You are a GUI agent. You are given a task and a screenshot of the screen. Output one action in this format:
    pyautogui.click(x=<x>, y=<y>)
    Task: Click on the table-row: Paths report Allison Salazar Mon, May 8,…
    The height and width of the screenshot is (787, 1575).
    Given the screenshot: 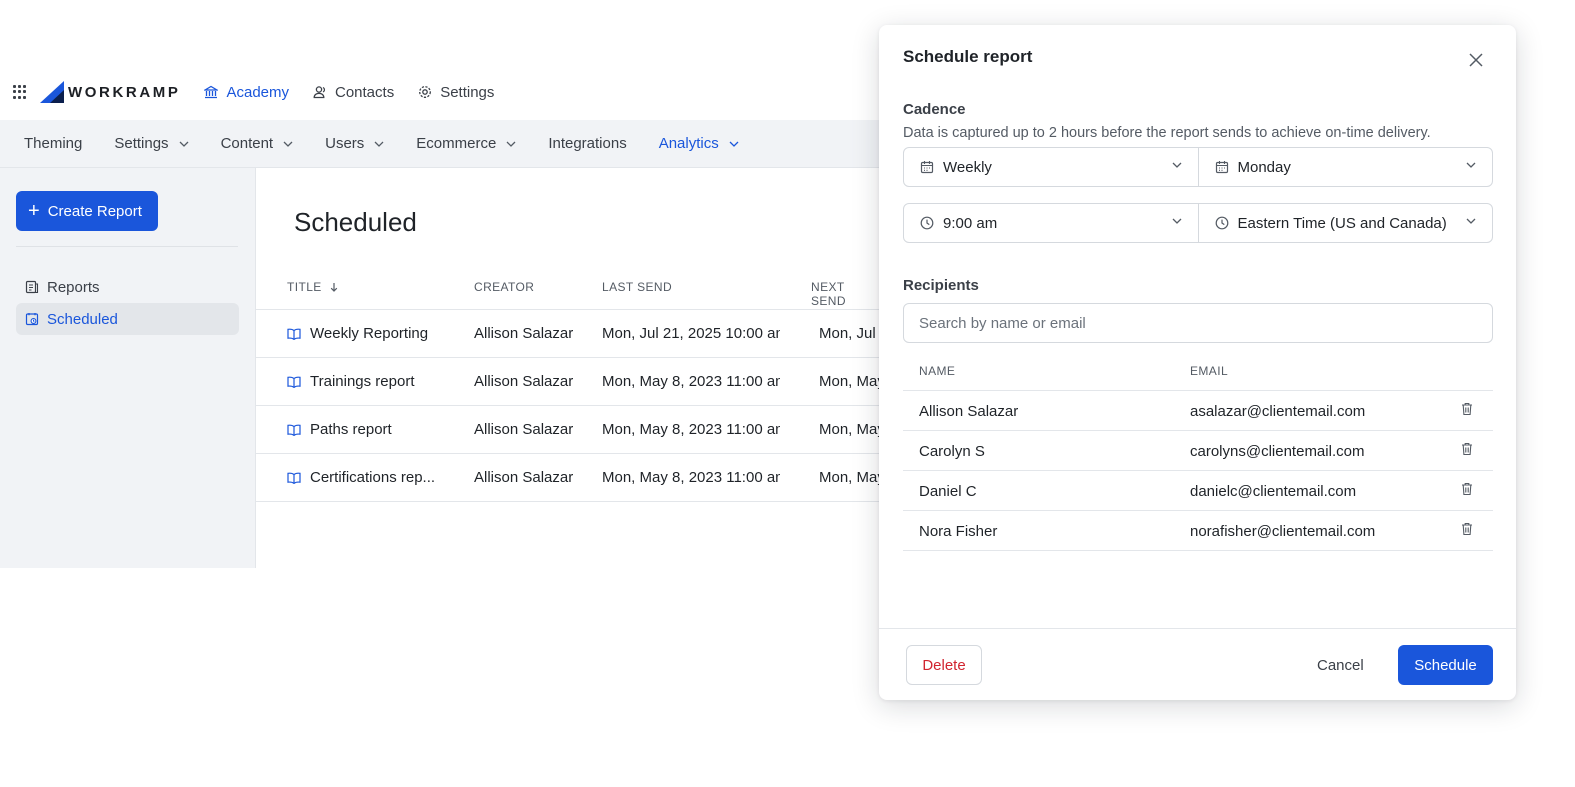 What is the action you would take?
    pyautogui.click(x=568, y=430)
    